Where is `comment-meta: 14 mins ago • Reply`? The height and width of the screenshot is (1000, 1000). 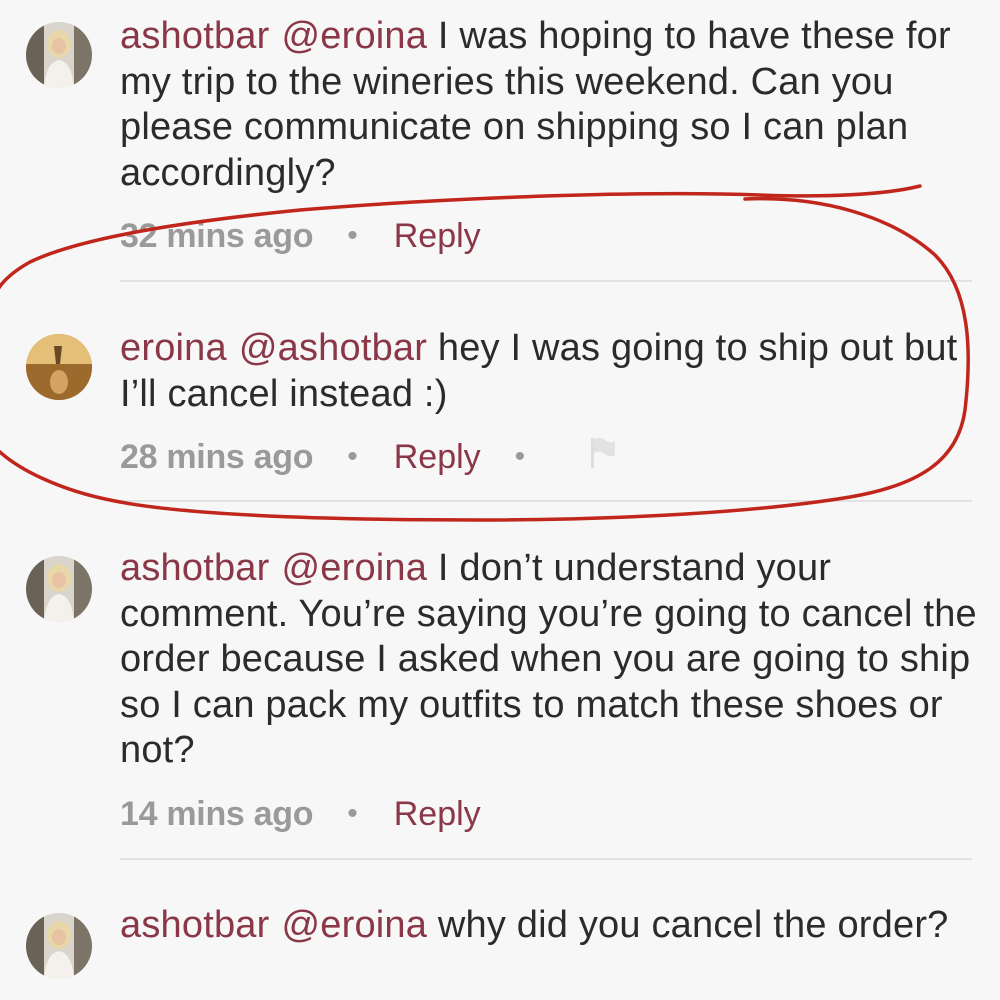 comment-meta: 14 mins ago • Reply is located at coordinates (300, 814).